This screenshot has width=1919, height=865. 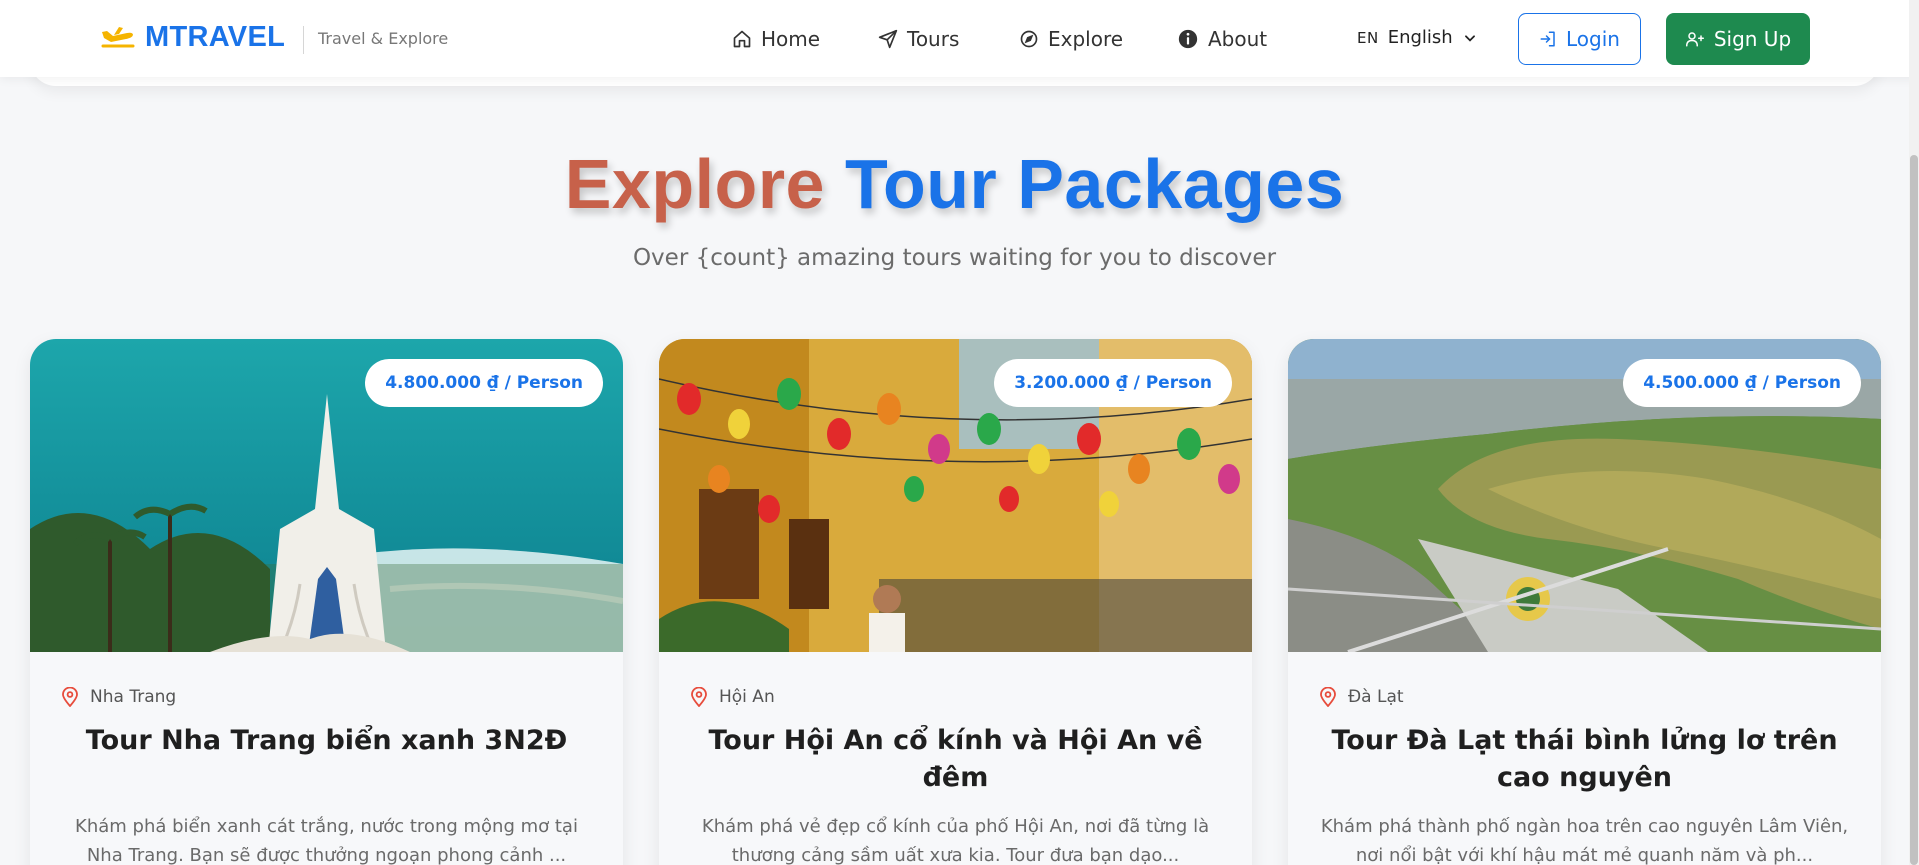 I want to click on tour-title: Tour Hội An cổ kính và Hội An về đêm, so click(x=955, y=759).